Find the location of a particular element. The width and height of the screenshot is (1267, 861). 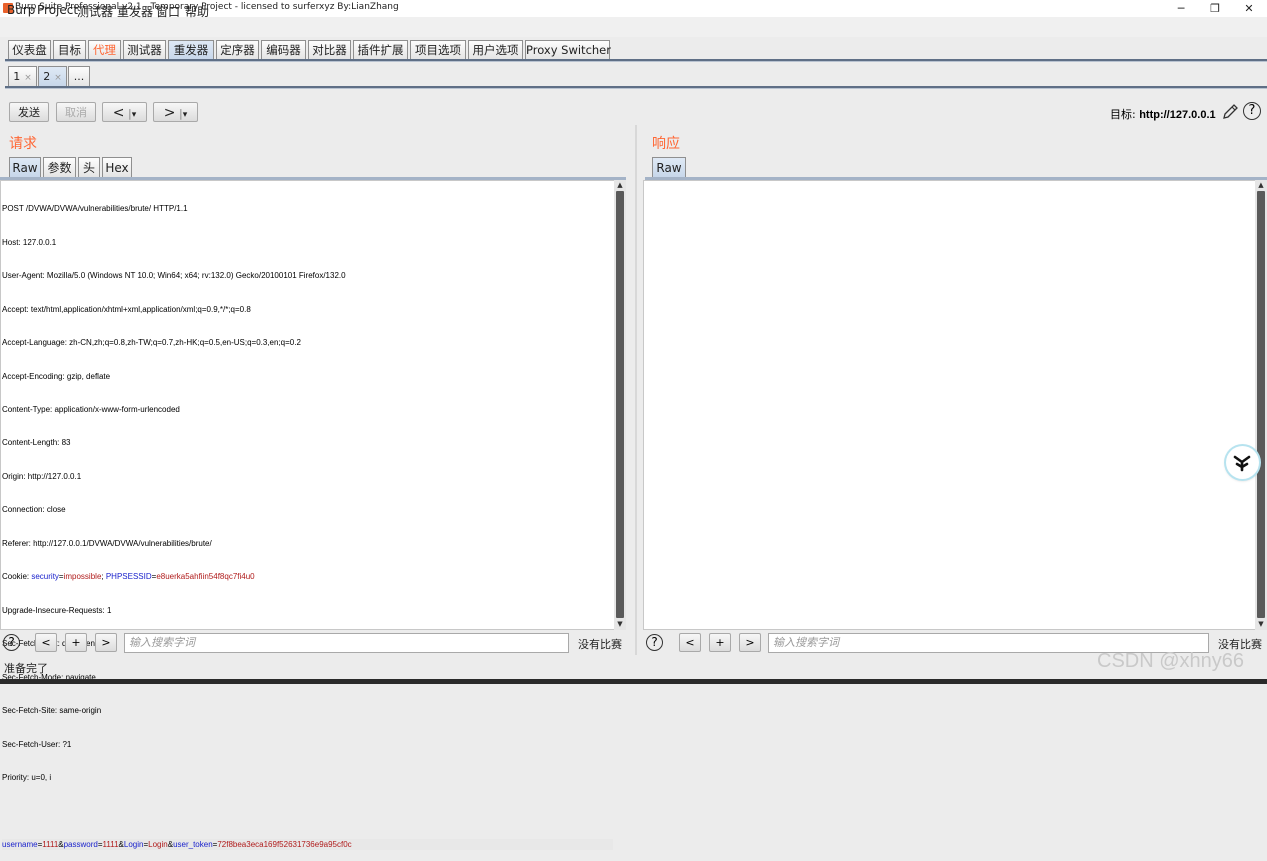

tab-comparer: 对比器 is located at coordinates (329, 49).